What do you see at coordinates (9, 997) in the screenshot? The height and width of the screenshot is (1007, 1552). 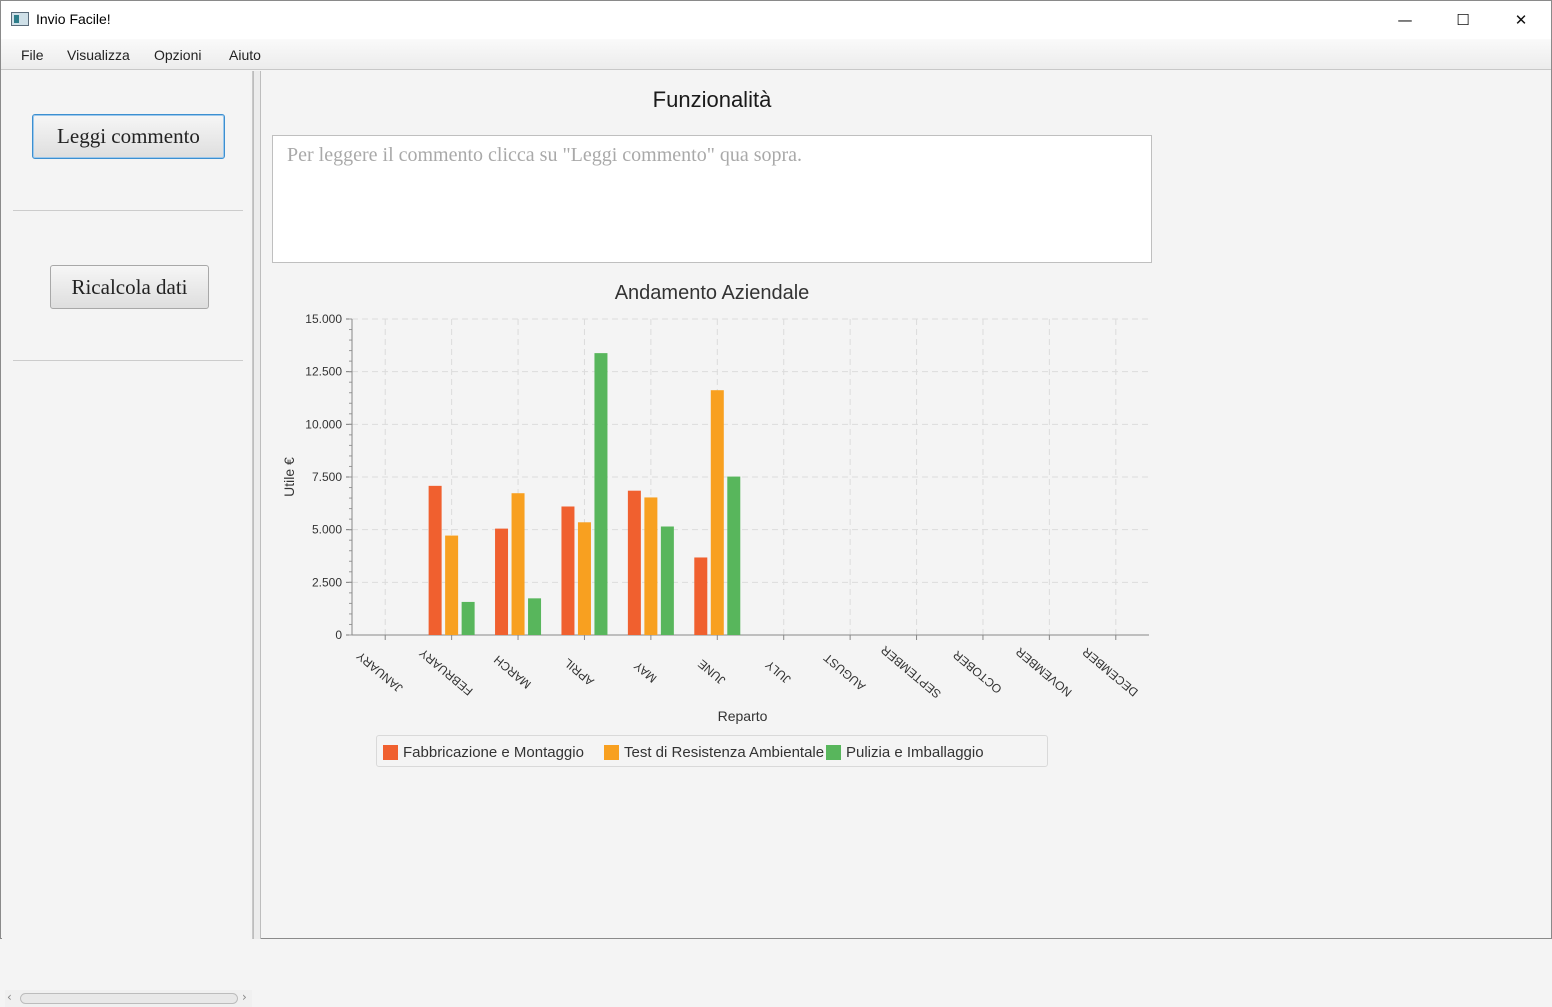 I see `scroll-left-icon: ‹` at bounding box center [9, 997].